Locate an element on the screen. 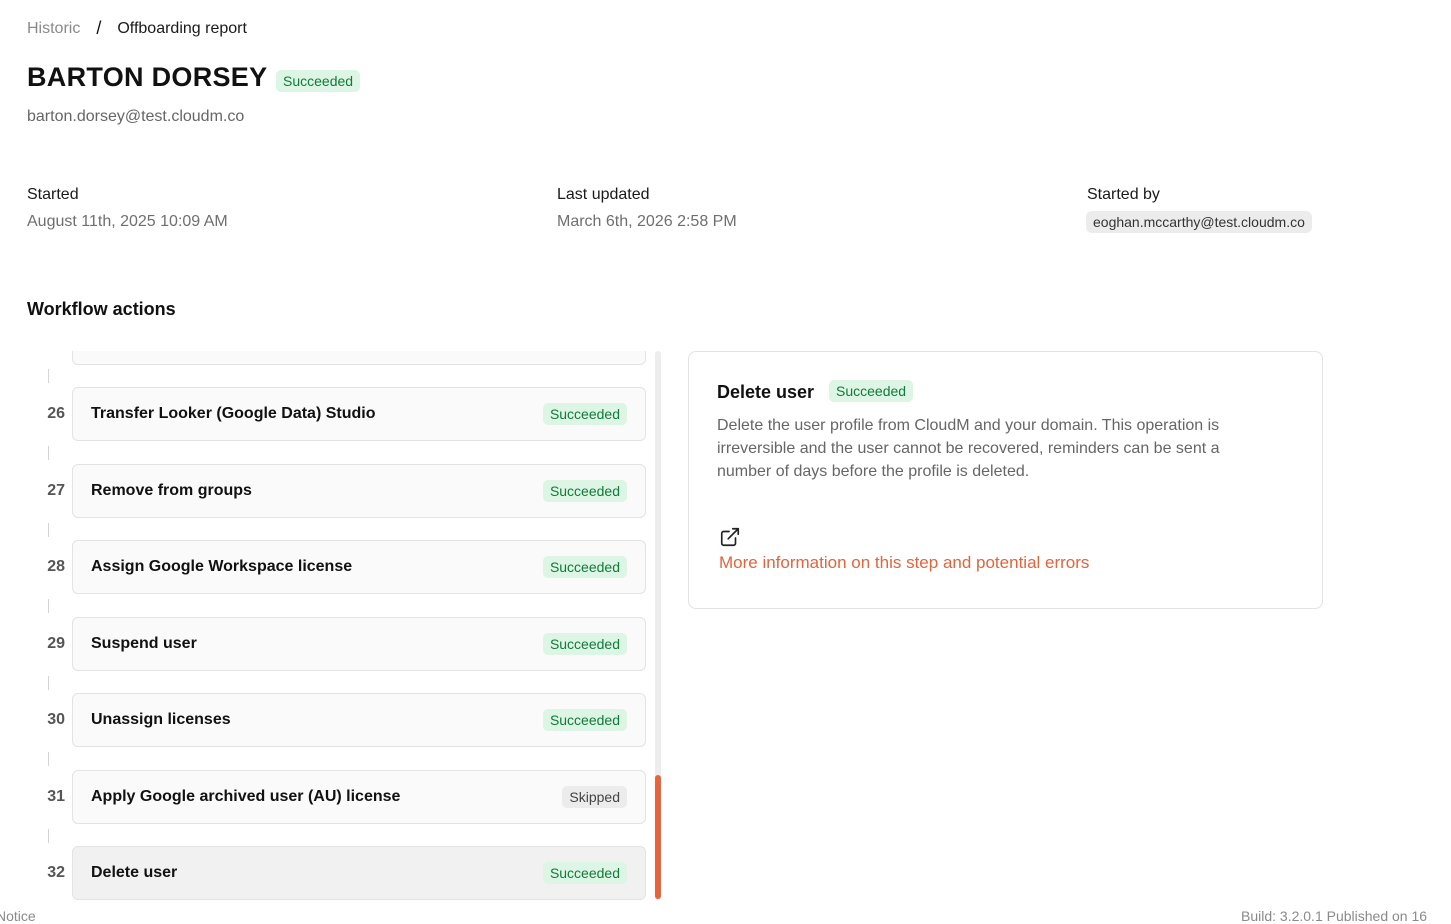  step-title: Assign Google Workspace license is located at coordinates (222, 566).